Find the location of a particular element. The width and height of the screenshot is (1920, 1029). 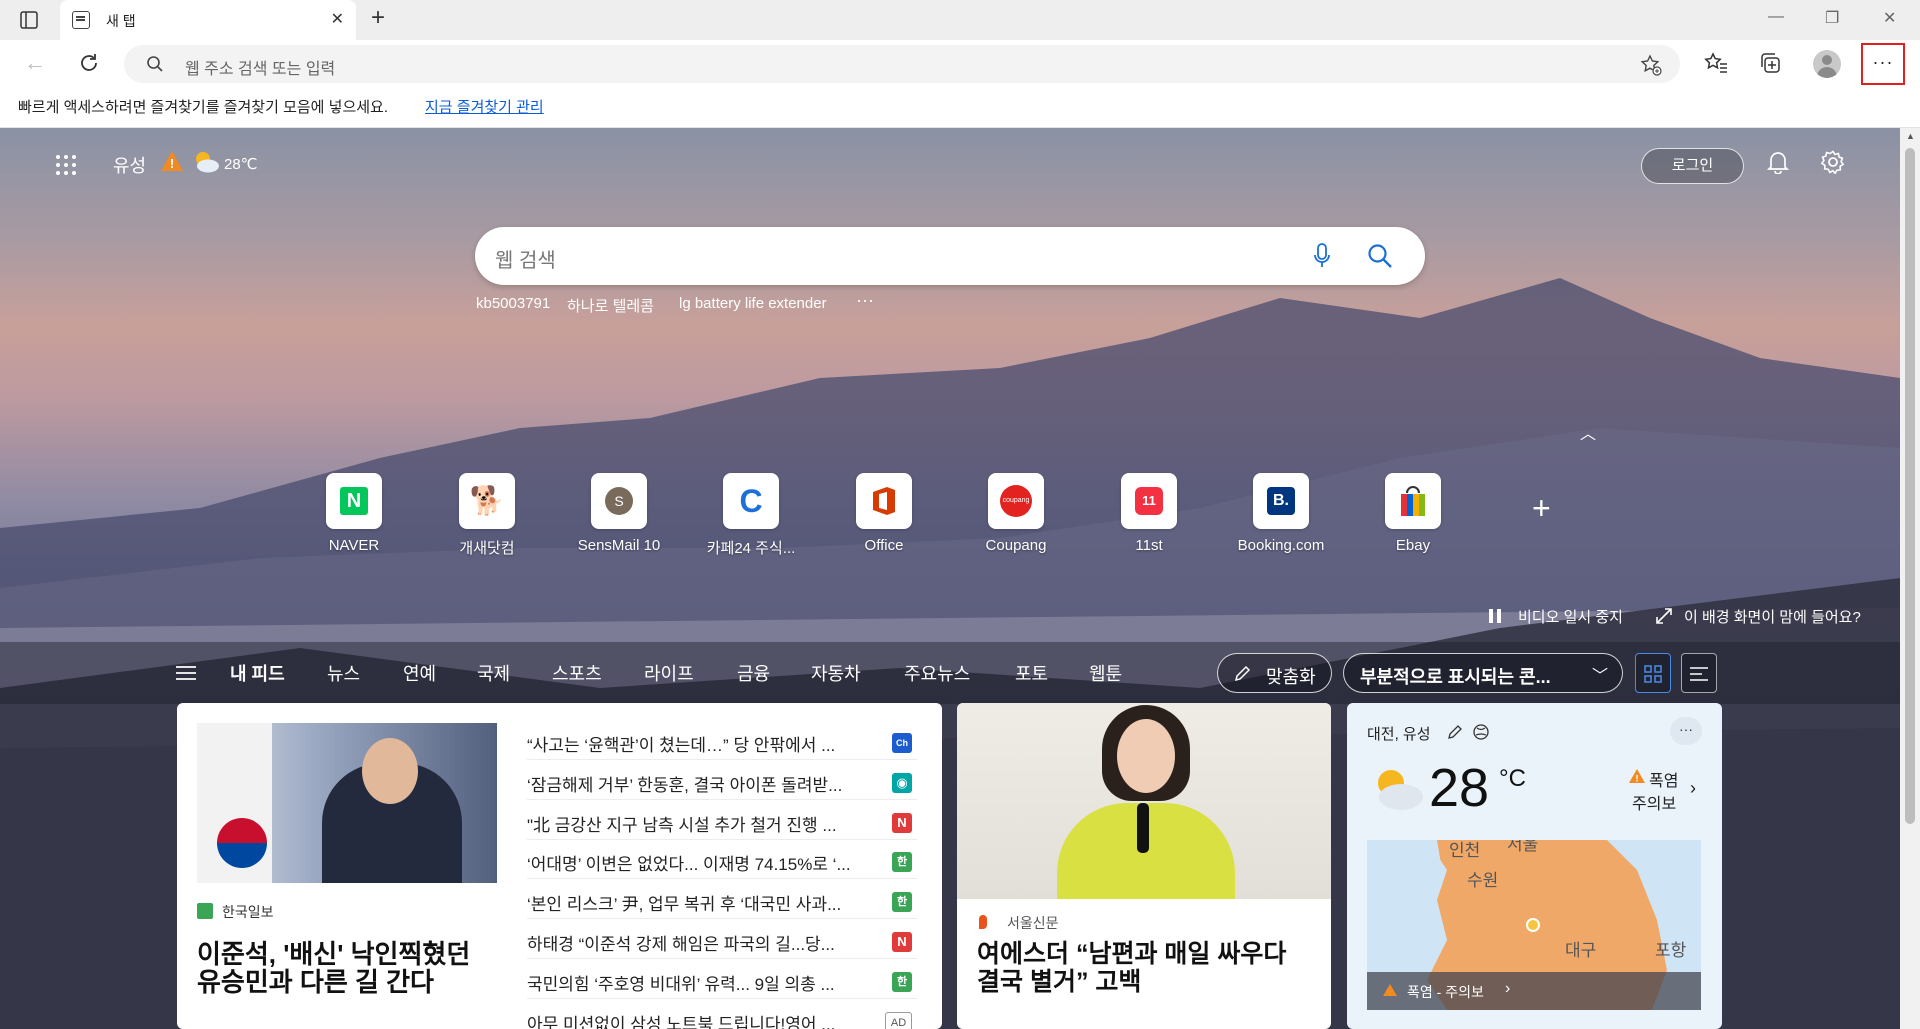

story-source: 서울신문 is located at coordinates (1033, 923).